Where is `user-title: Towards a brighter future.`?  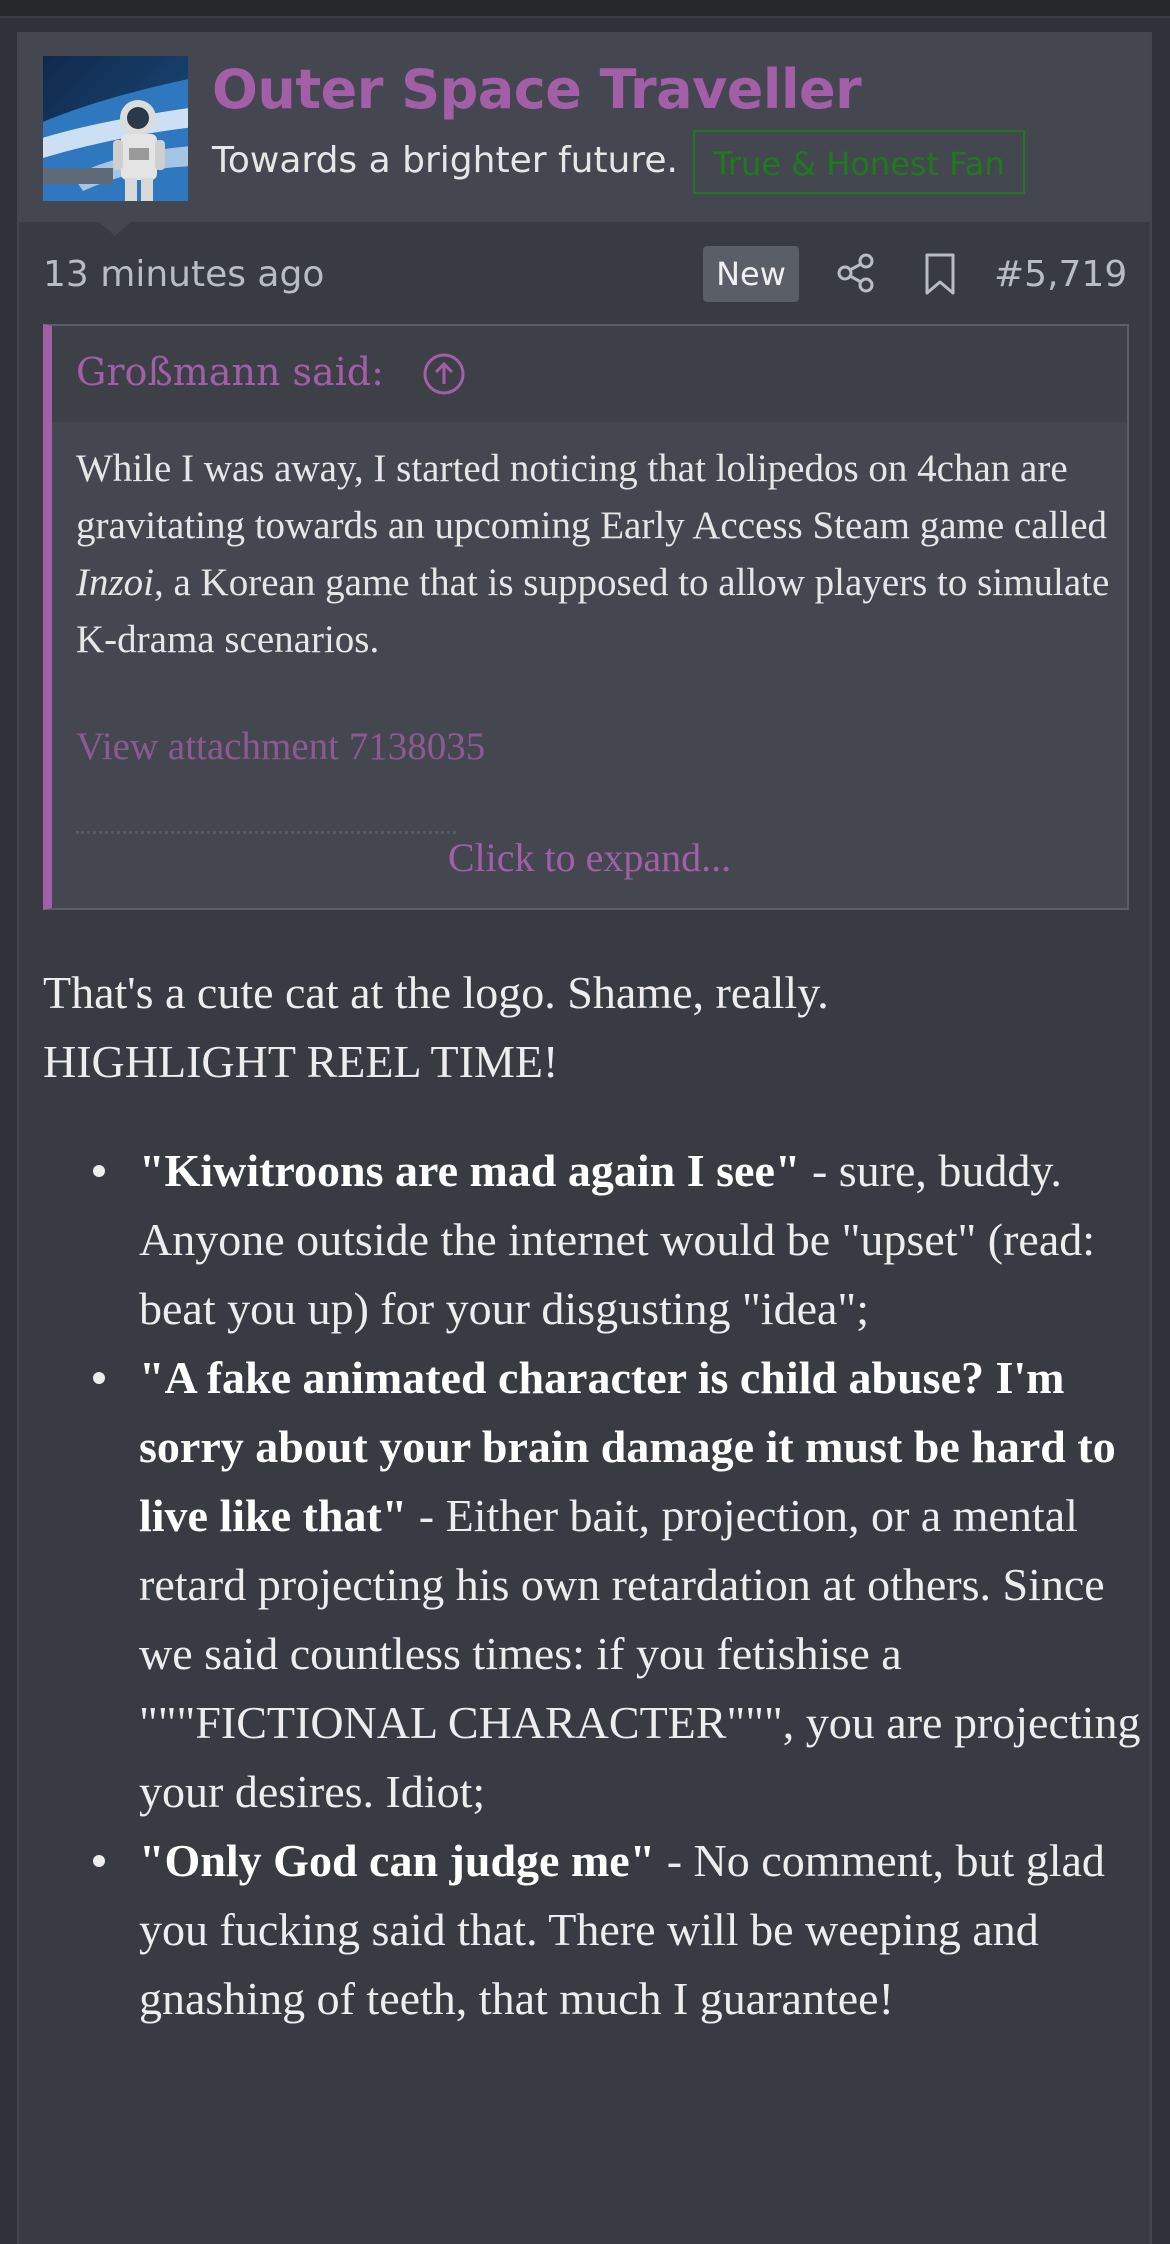
user-title: Towards a brighter future. is located at coordinates (445, 160).